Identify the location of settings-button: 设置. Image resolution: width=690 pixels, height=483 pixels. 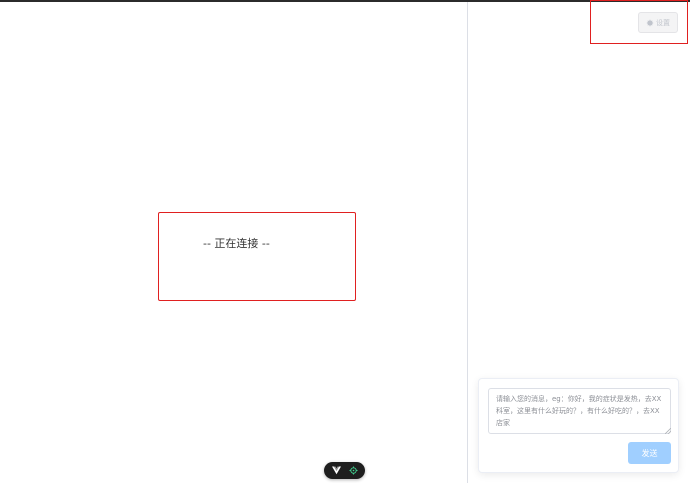
(658, 22).